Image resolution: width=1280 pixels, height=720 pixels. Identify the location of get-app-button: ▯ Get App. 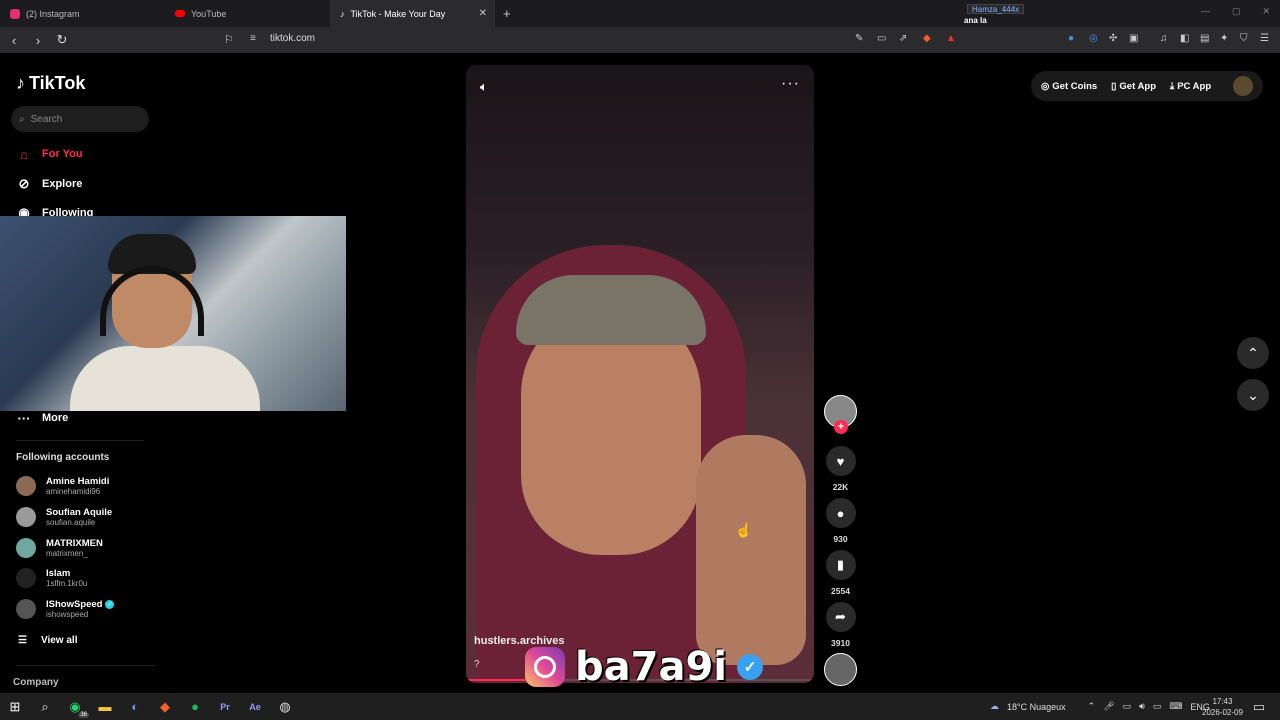
(1133, 86).